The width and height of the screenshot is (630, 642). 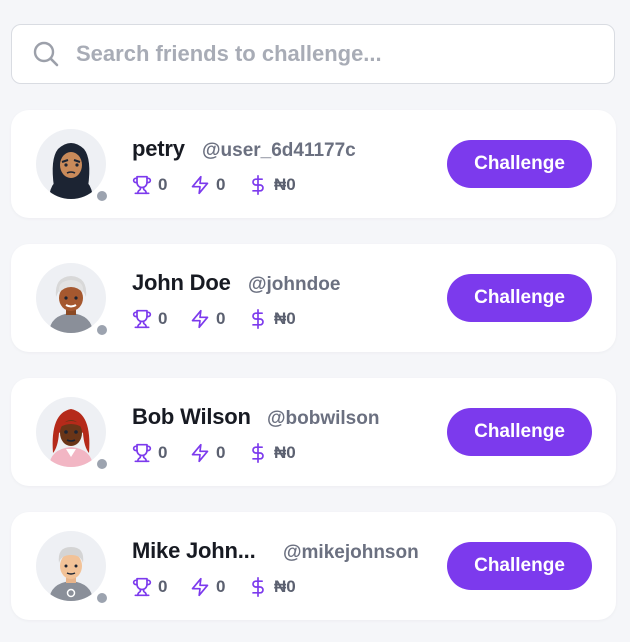 I want to click on friend-name: John Doe, so click(x=181, y=282).